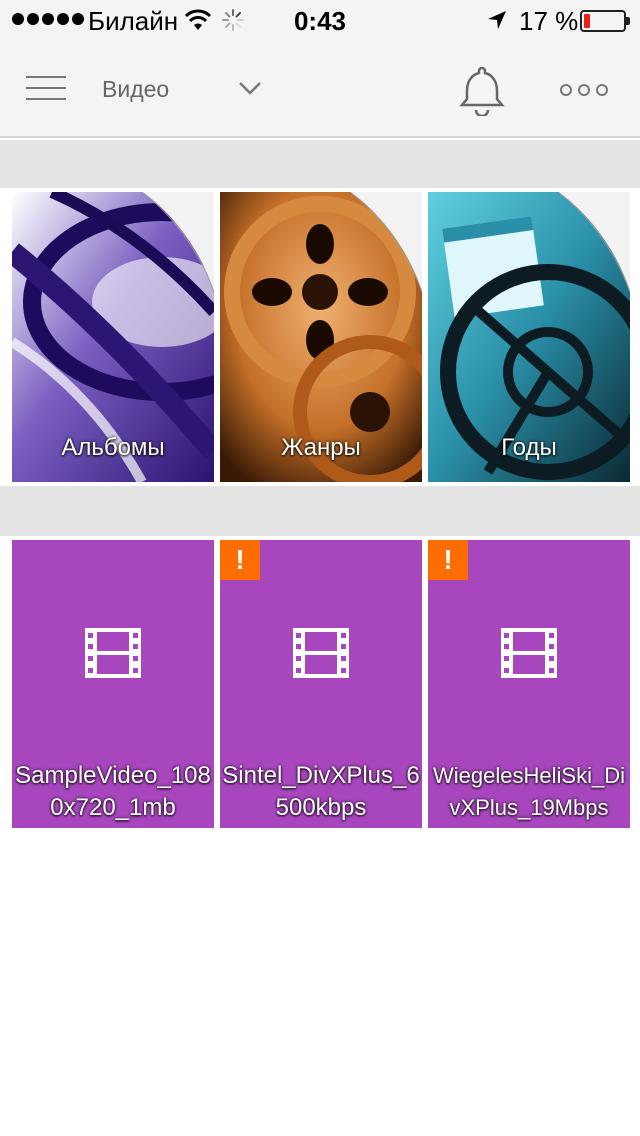  I want to click on more-icon, so click(584, 90).